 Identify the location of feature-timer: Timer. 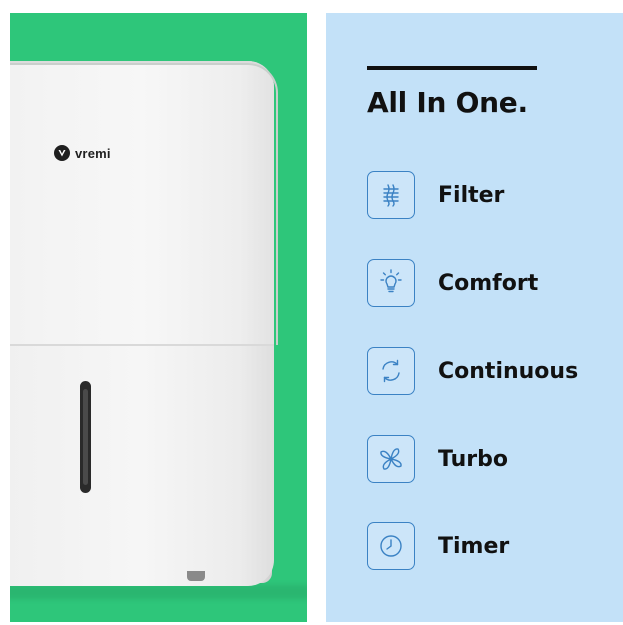
(438, 546).